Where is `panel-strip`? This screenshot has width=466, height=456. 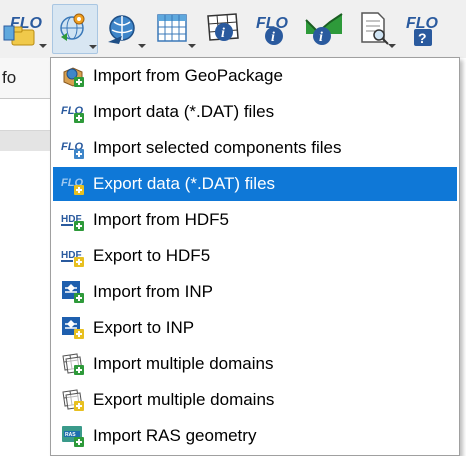 panel-strip is located at coordinates (28, 141).